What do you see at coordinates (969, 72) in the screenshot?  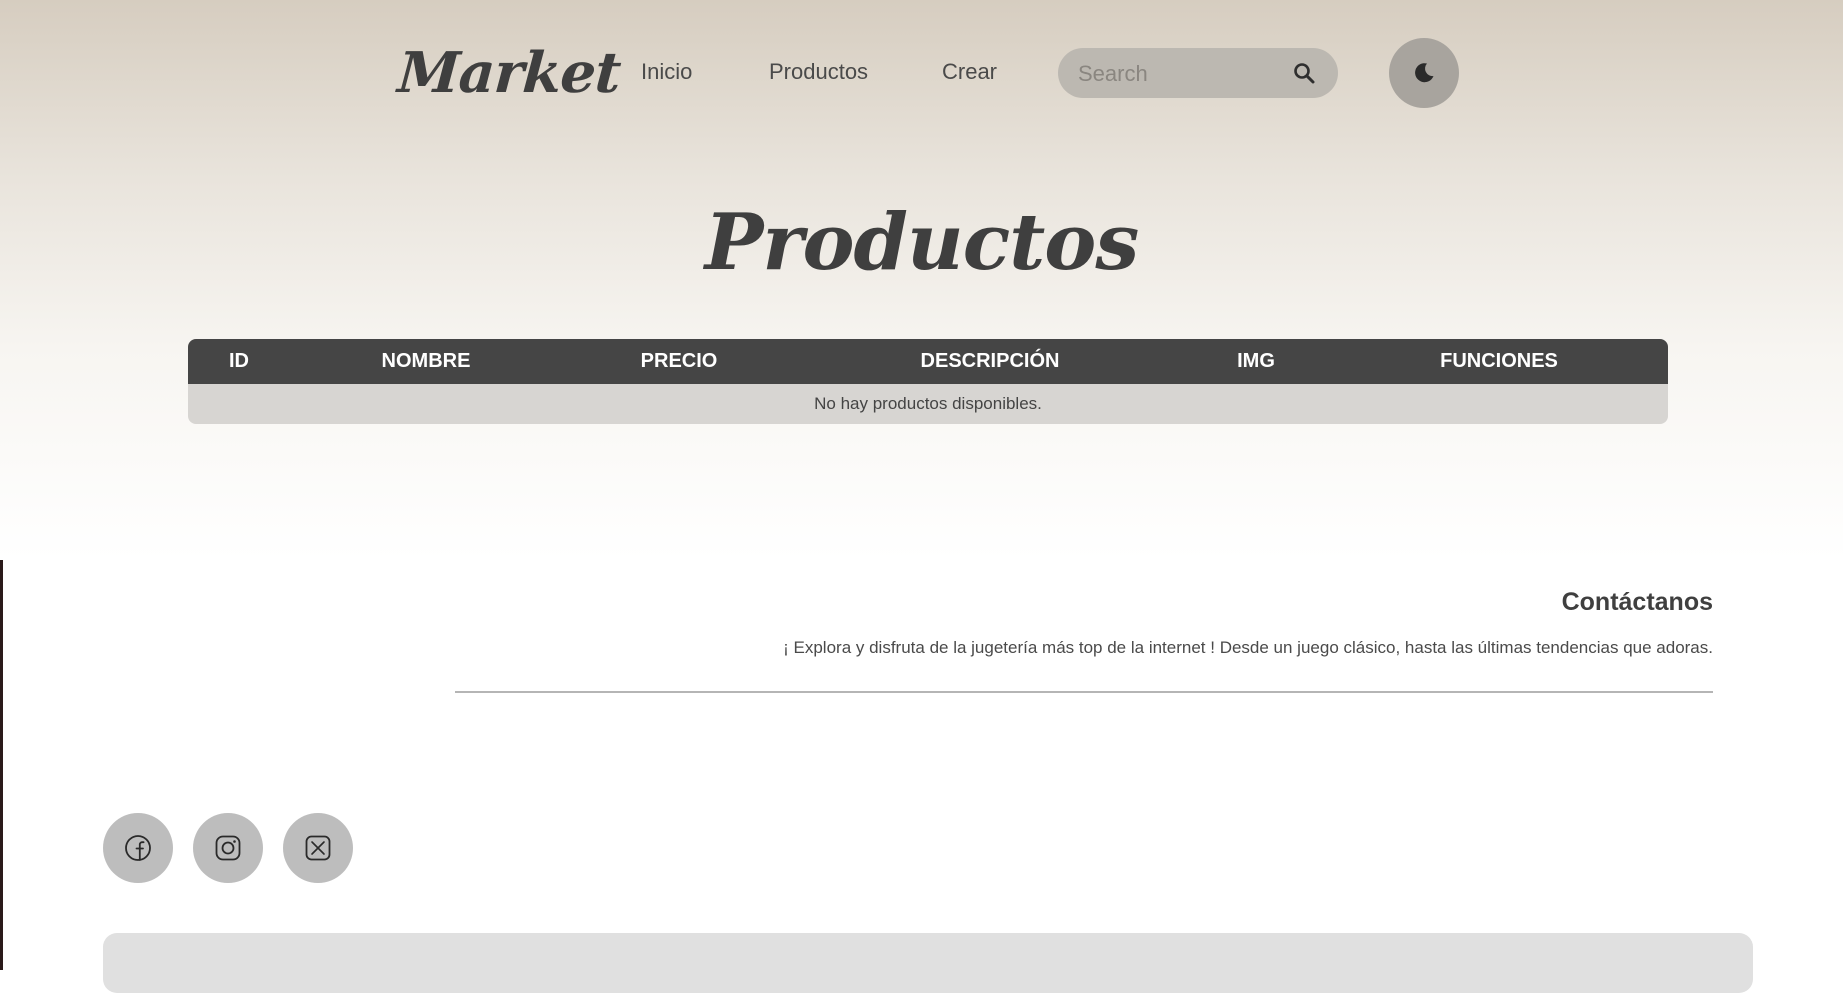 I see `nav-link-crear: Crear` at bounding box center [969, 72].